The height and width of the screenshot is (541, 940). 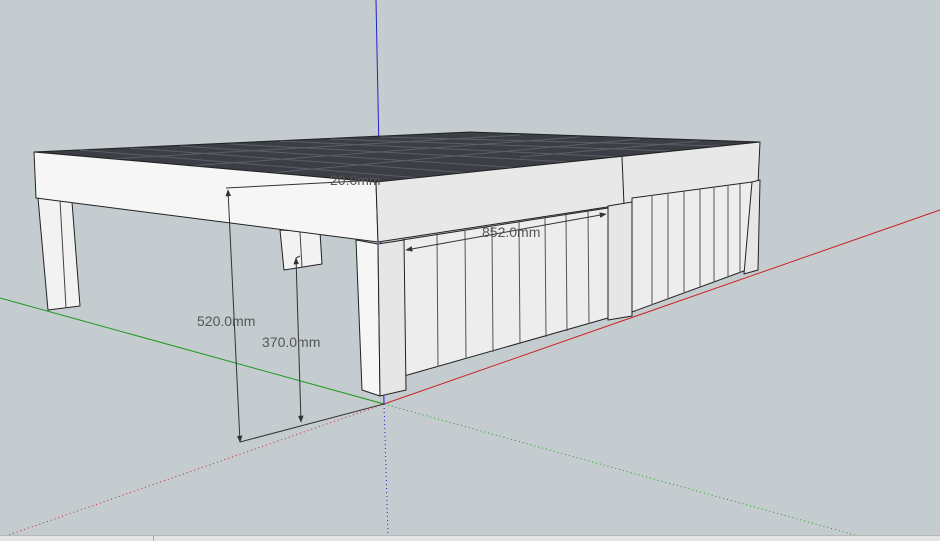 I want to click on drawer-cabinet-right, so click(x=692, y=247).